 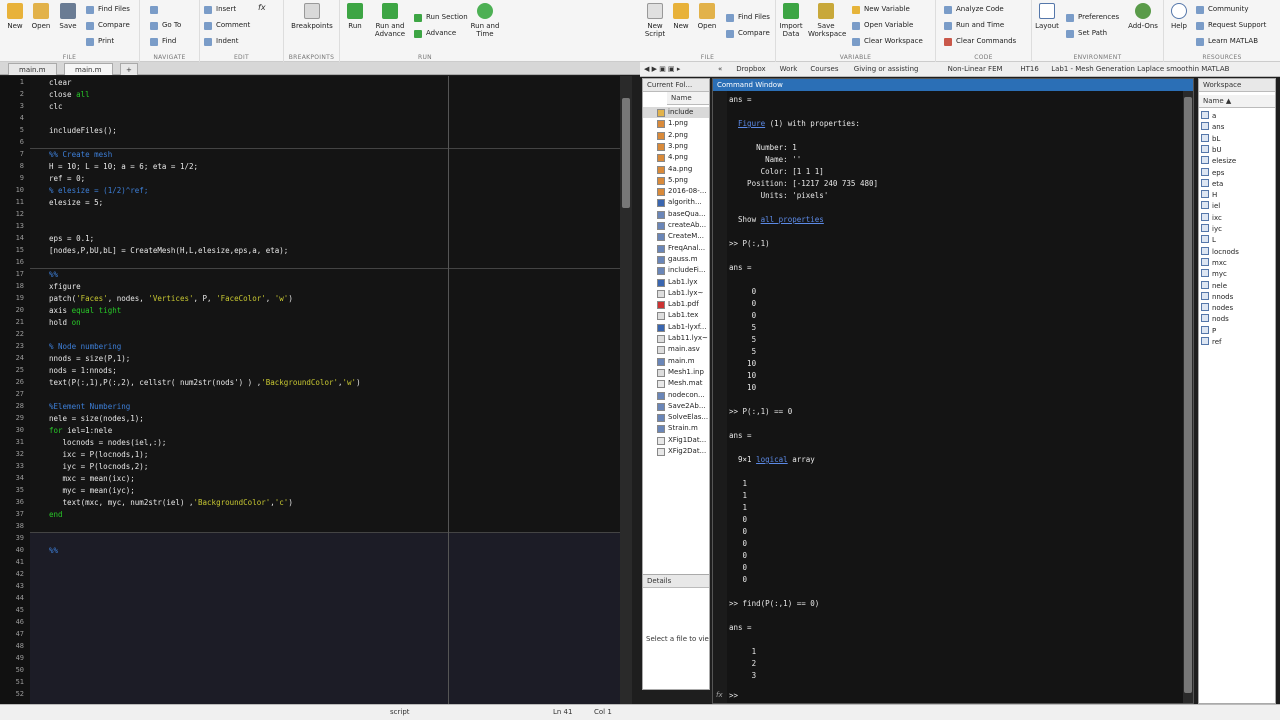 I want to click on code-line: H = 10; L = 10; a = 6; eta = 1/2;, so click(x=123, y=166).